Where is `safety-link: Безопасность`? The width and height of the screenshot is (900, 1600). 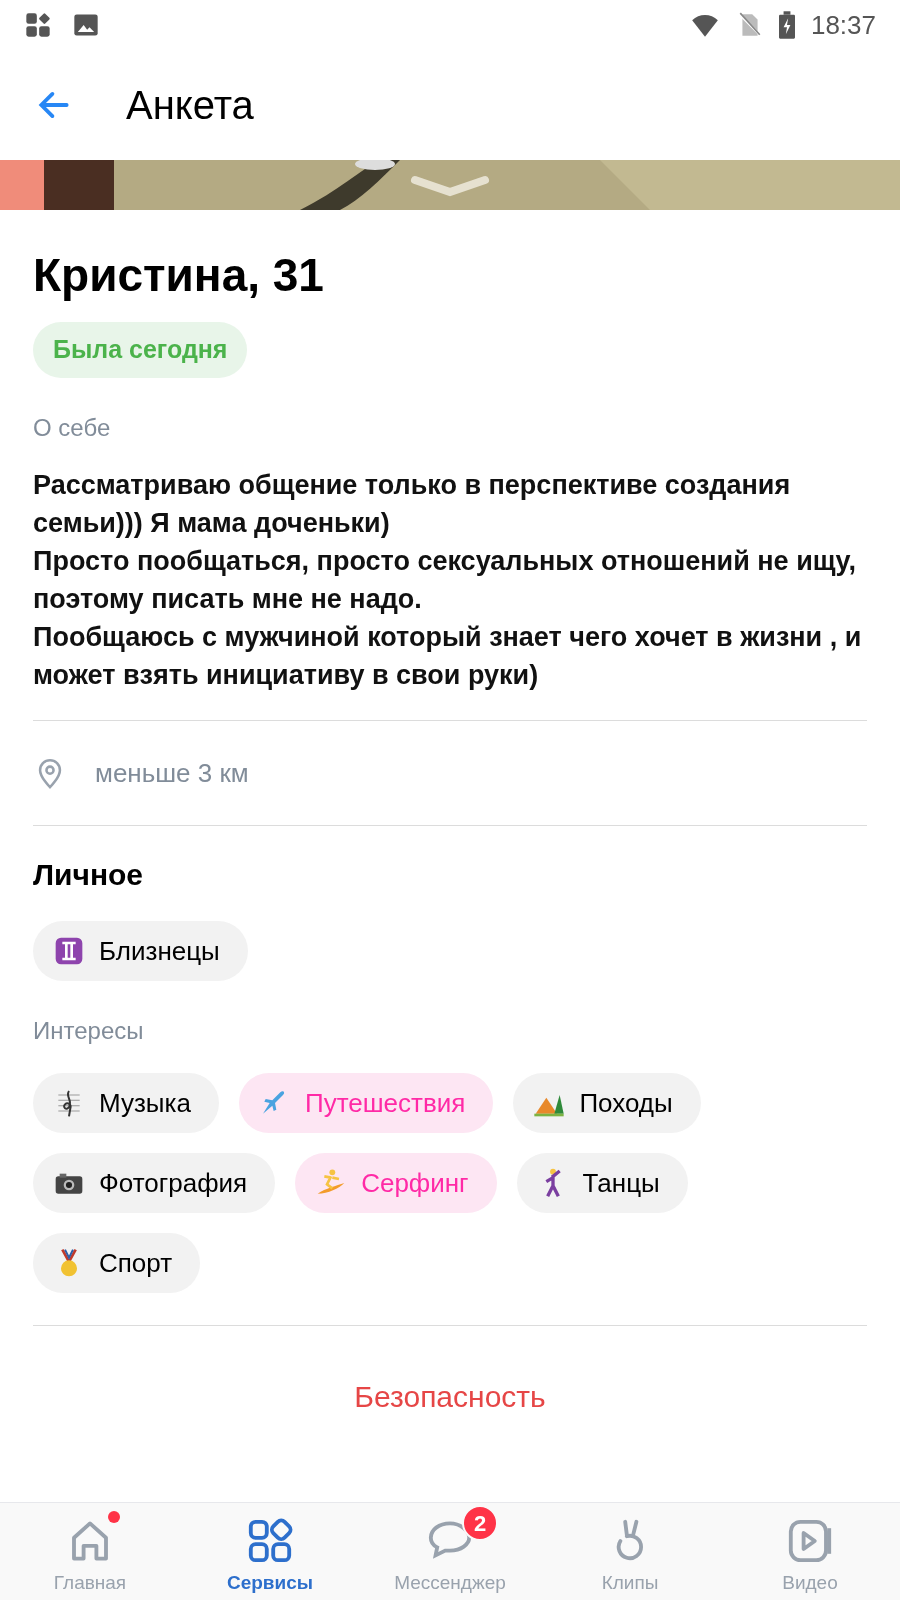 safety-link: Безопасность is located at coordinates (450, 1396).